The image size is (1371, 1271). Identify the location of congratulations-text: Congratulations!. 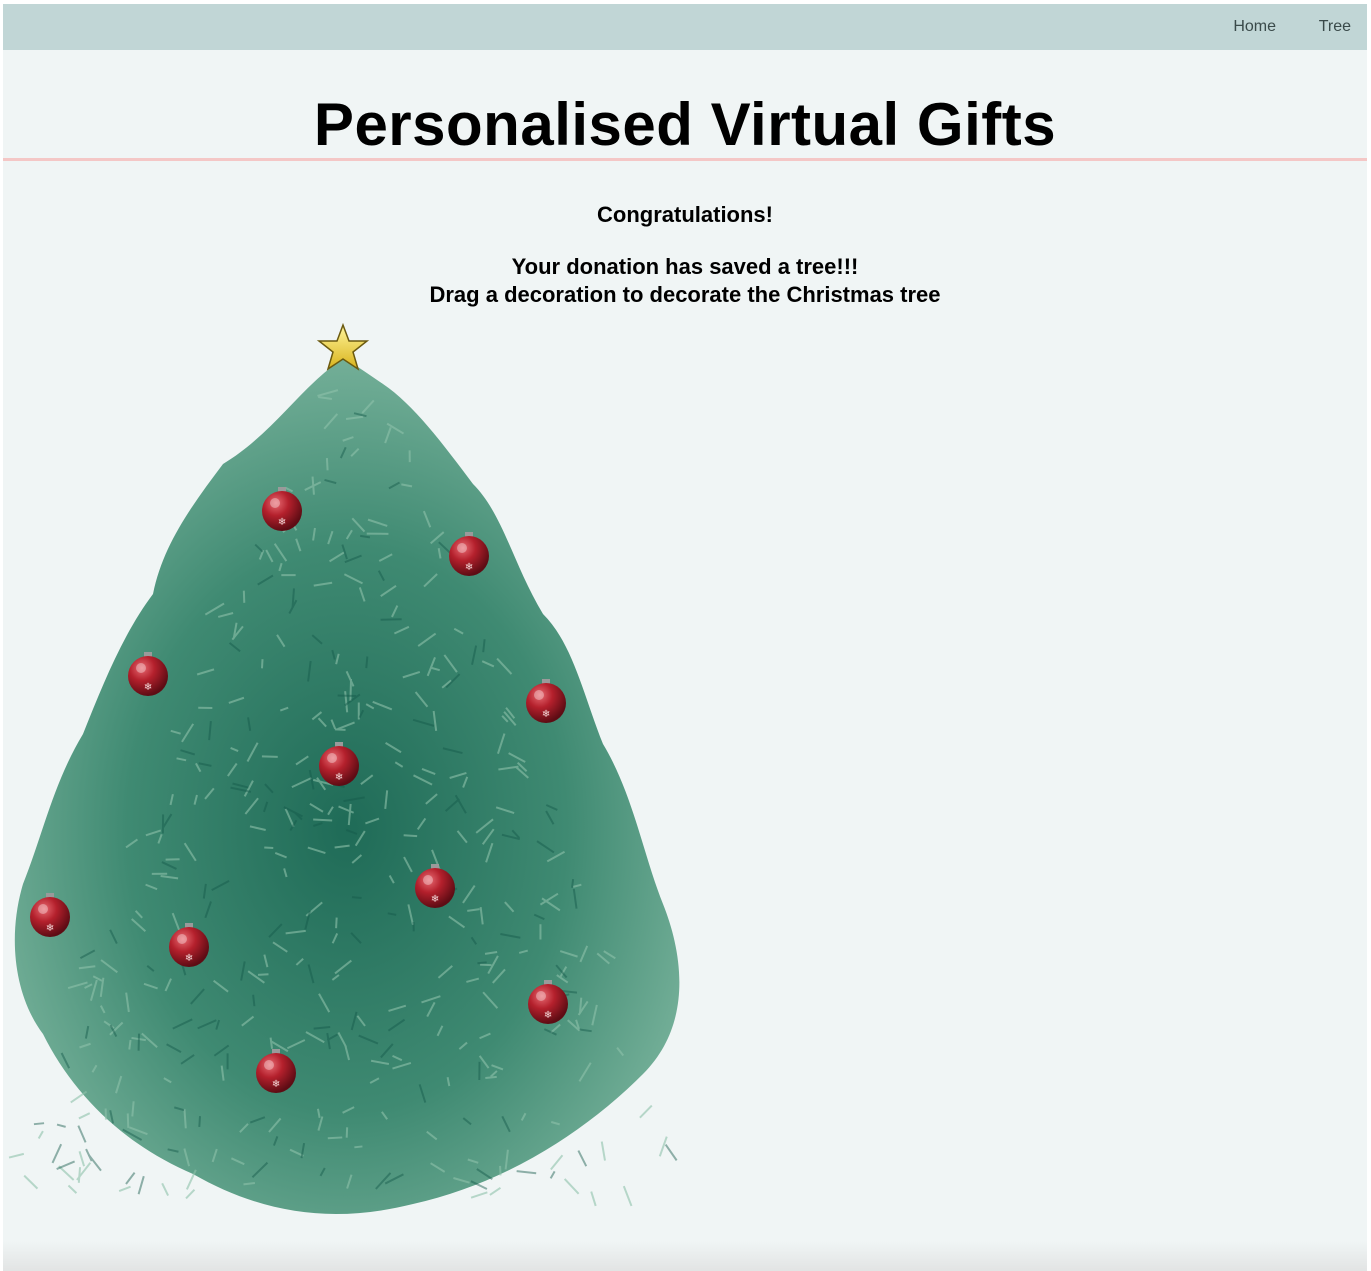
(685, 214).